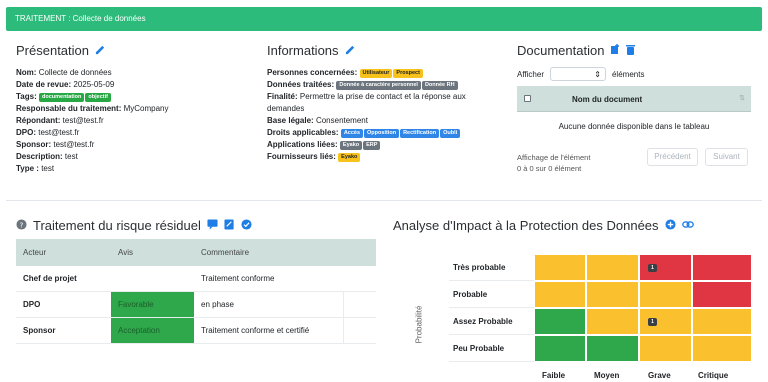 Image resolution: width=768 pixels, height=382 pixels. Describe the element at coordinates (282, 96) in the screenshot. I see `field-label: Finalité:` at that location.